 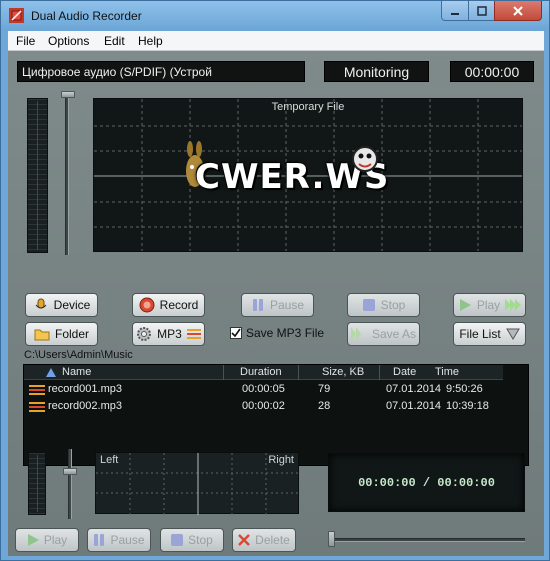 I want to click on watermark-mascot-right, so click(x=365, y=159).